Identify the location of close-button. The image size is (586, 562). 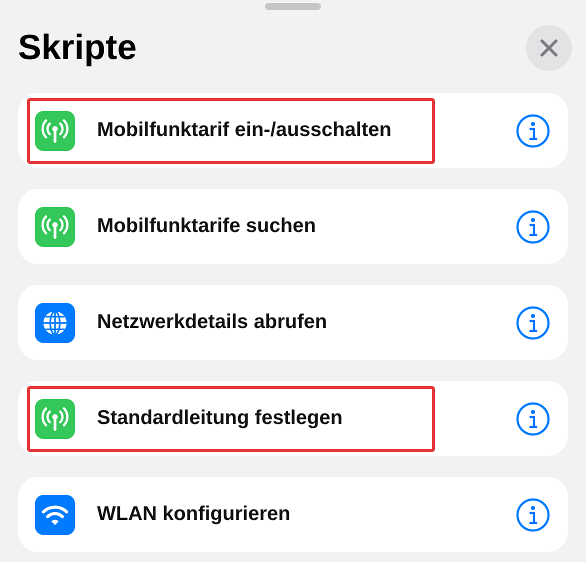
(549, 48).